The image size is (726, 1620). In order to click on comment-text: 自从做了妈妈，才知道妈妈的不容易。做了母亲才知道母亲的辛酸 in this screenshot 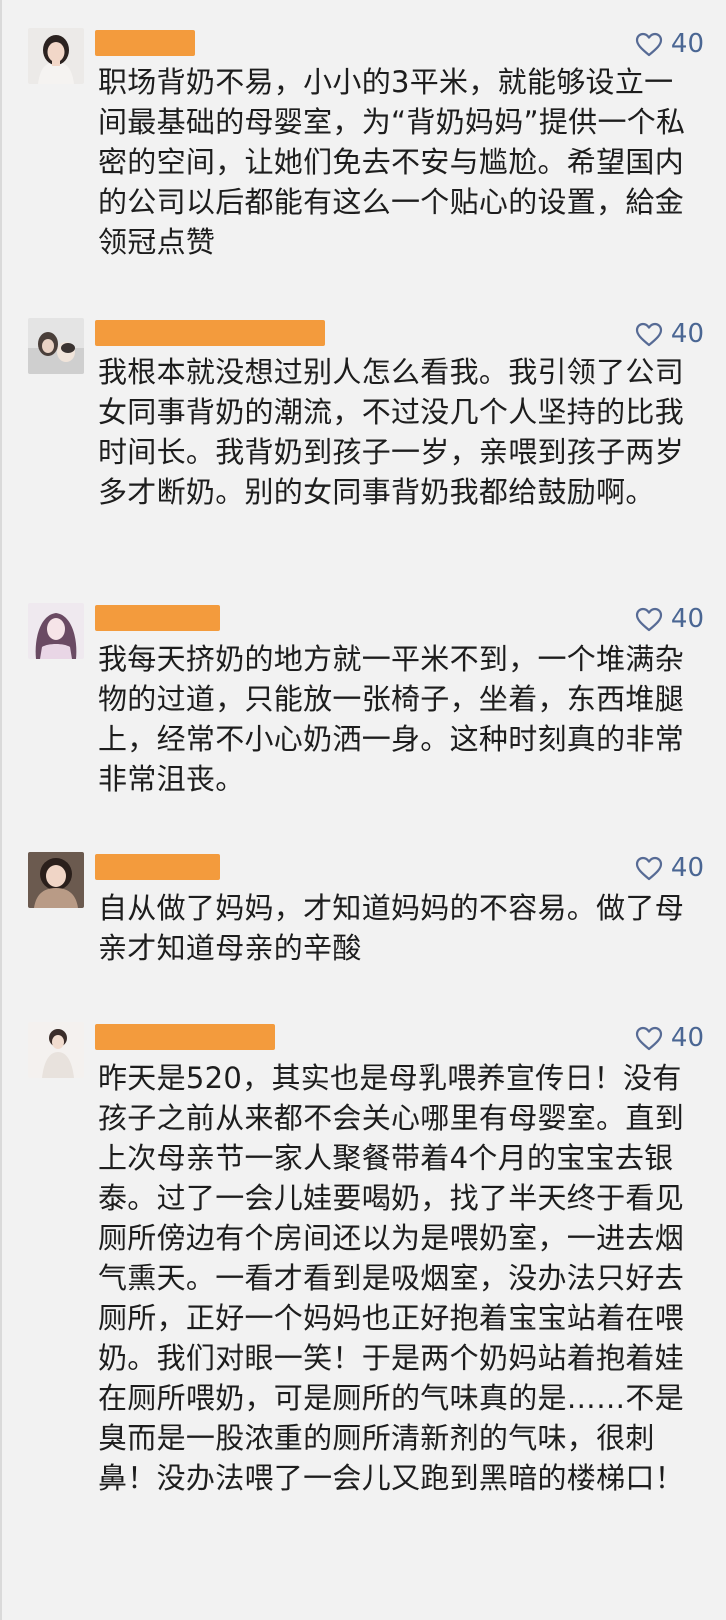, I will do `click(391, 928)`.